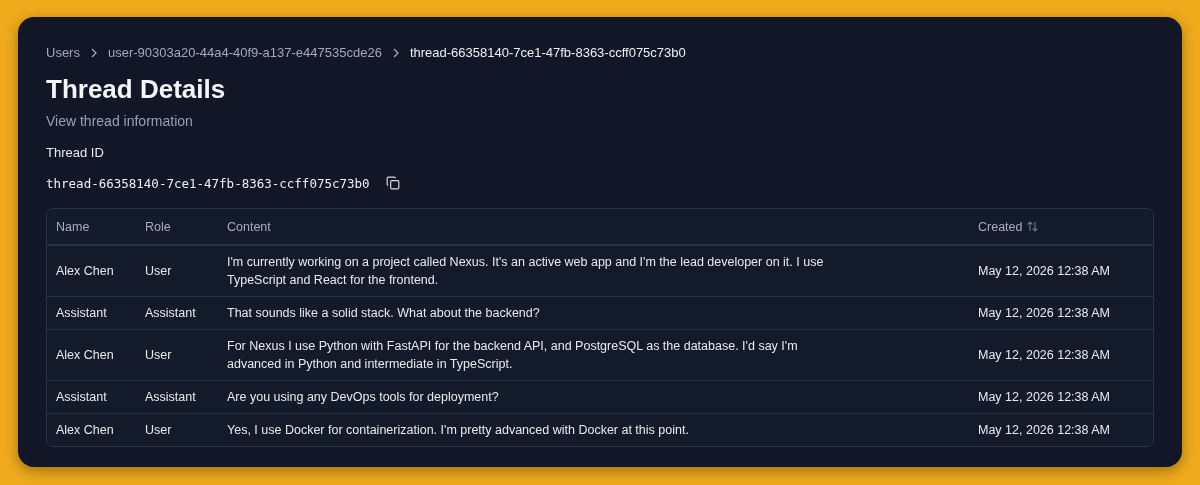 Image resolution: width=1200 pixels, height=485 pixels. What do you see at coordinates (120, 121) in the screenshot?
I see `page-subtitle: View thread information` at bounding box center [120, 121].